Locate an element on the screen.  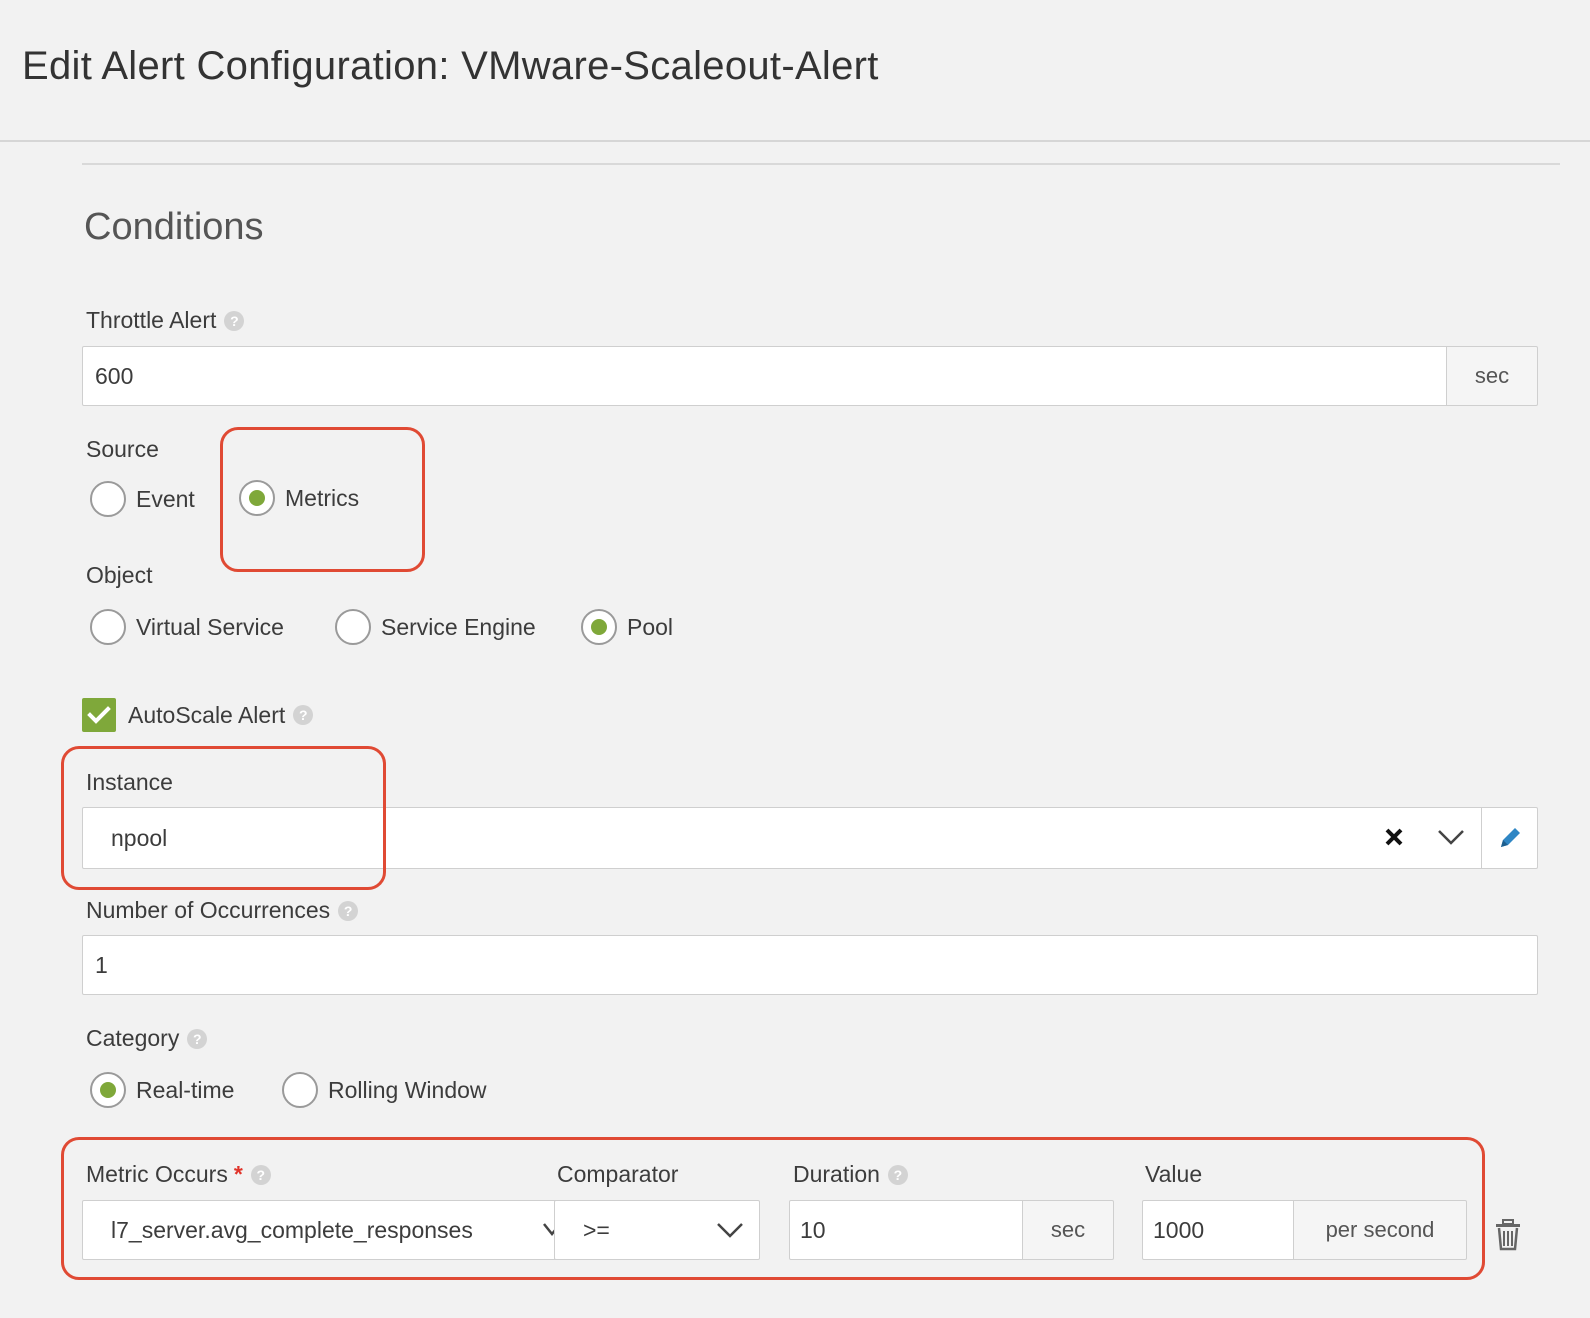
throttle-alert-input: 600 is located at coordinates (765, 376).